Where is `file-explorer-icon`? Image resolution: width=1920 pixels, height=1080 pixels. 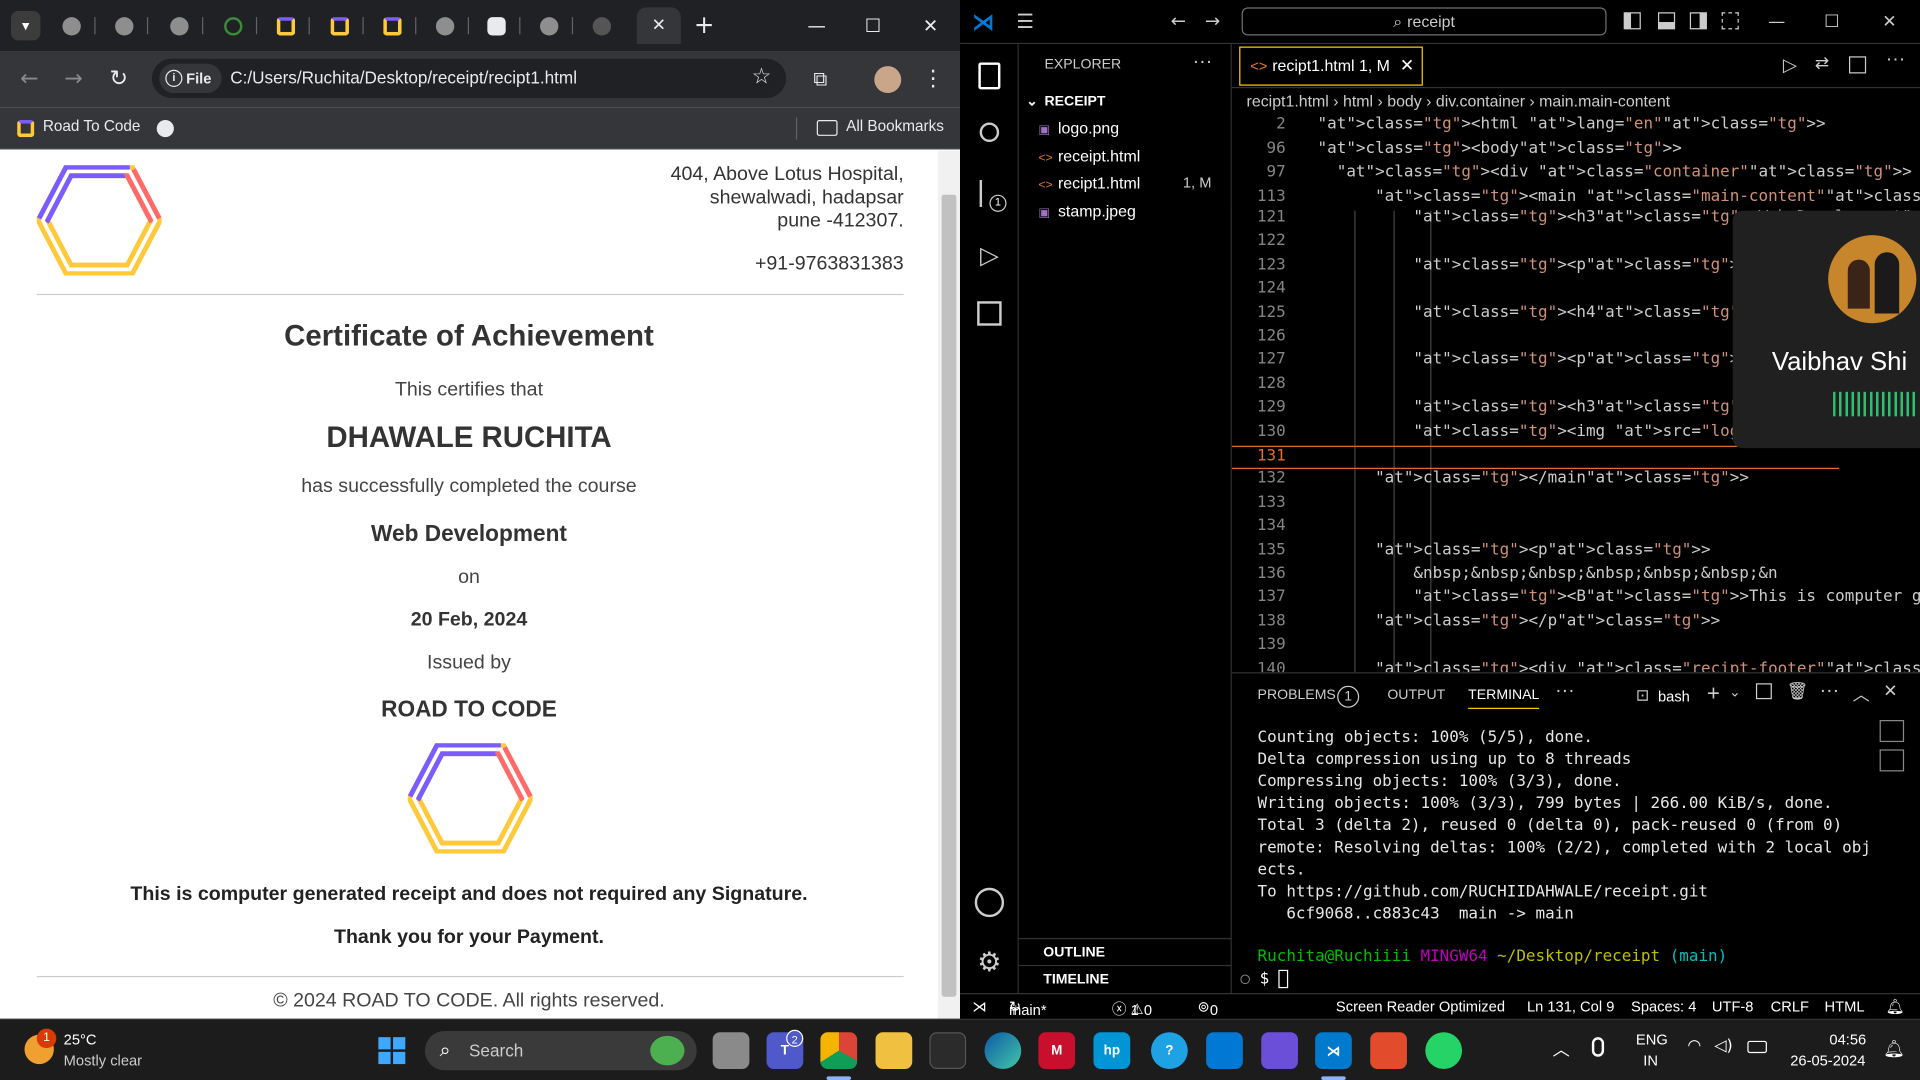 file-explorer-icon is located at coordinates (894, 1050).